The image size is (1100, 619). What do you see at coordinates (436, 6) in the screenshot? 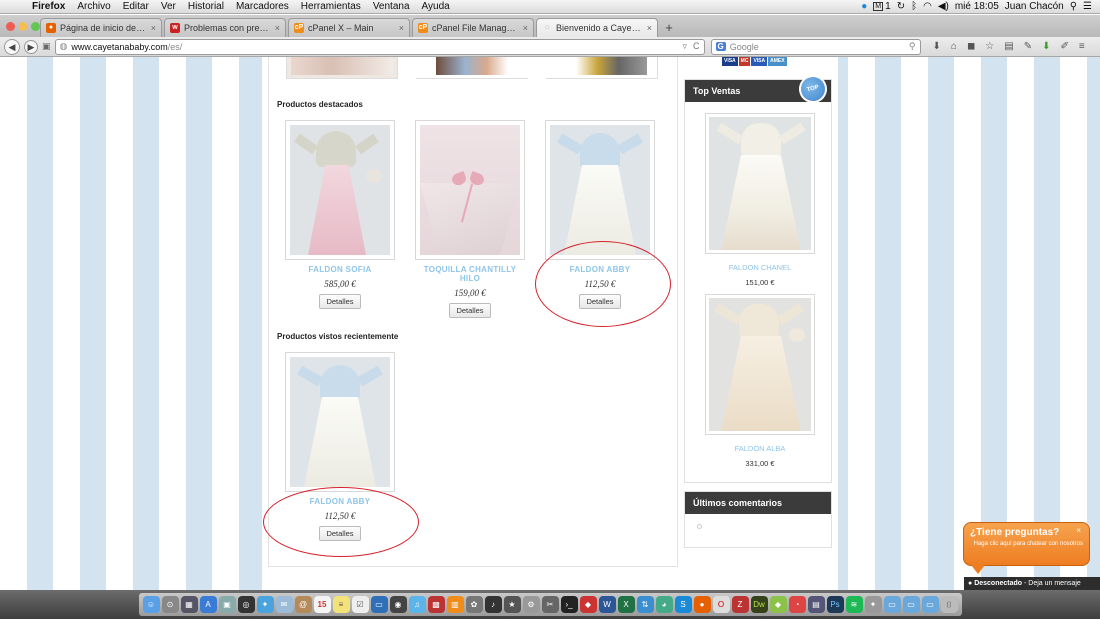
I see `menu-ayuda: Ayuda` at bounding box center [436, 6].